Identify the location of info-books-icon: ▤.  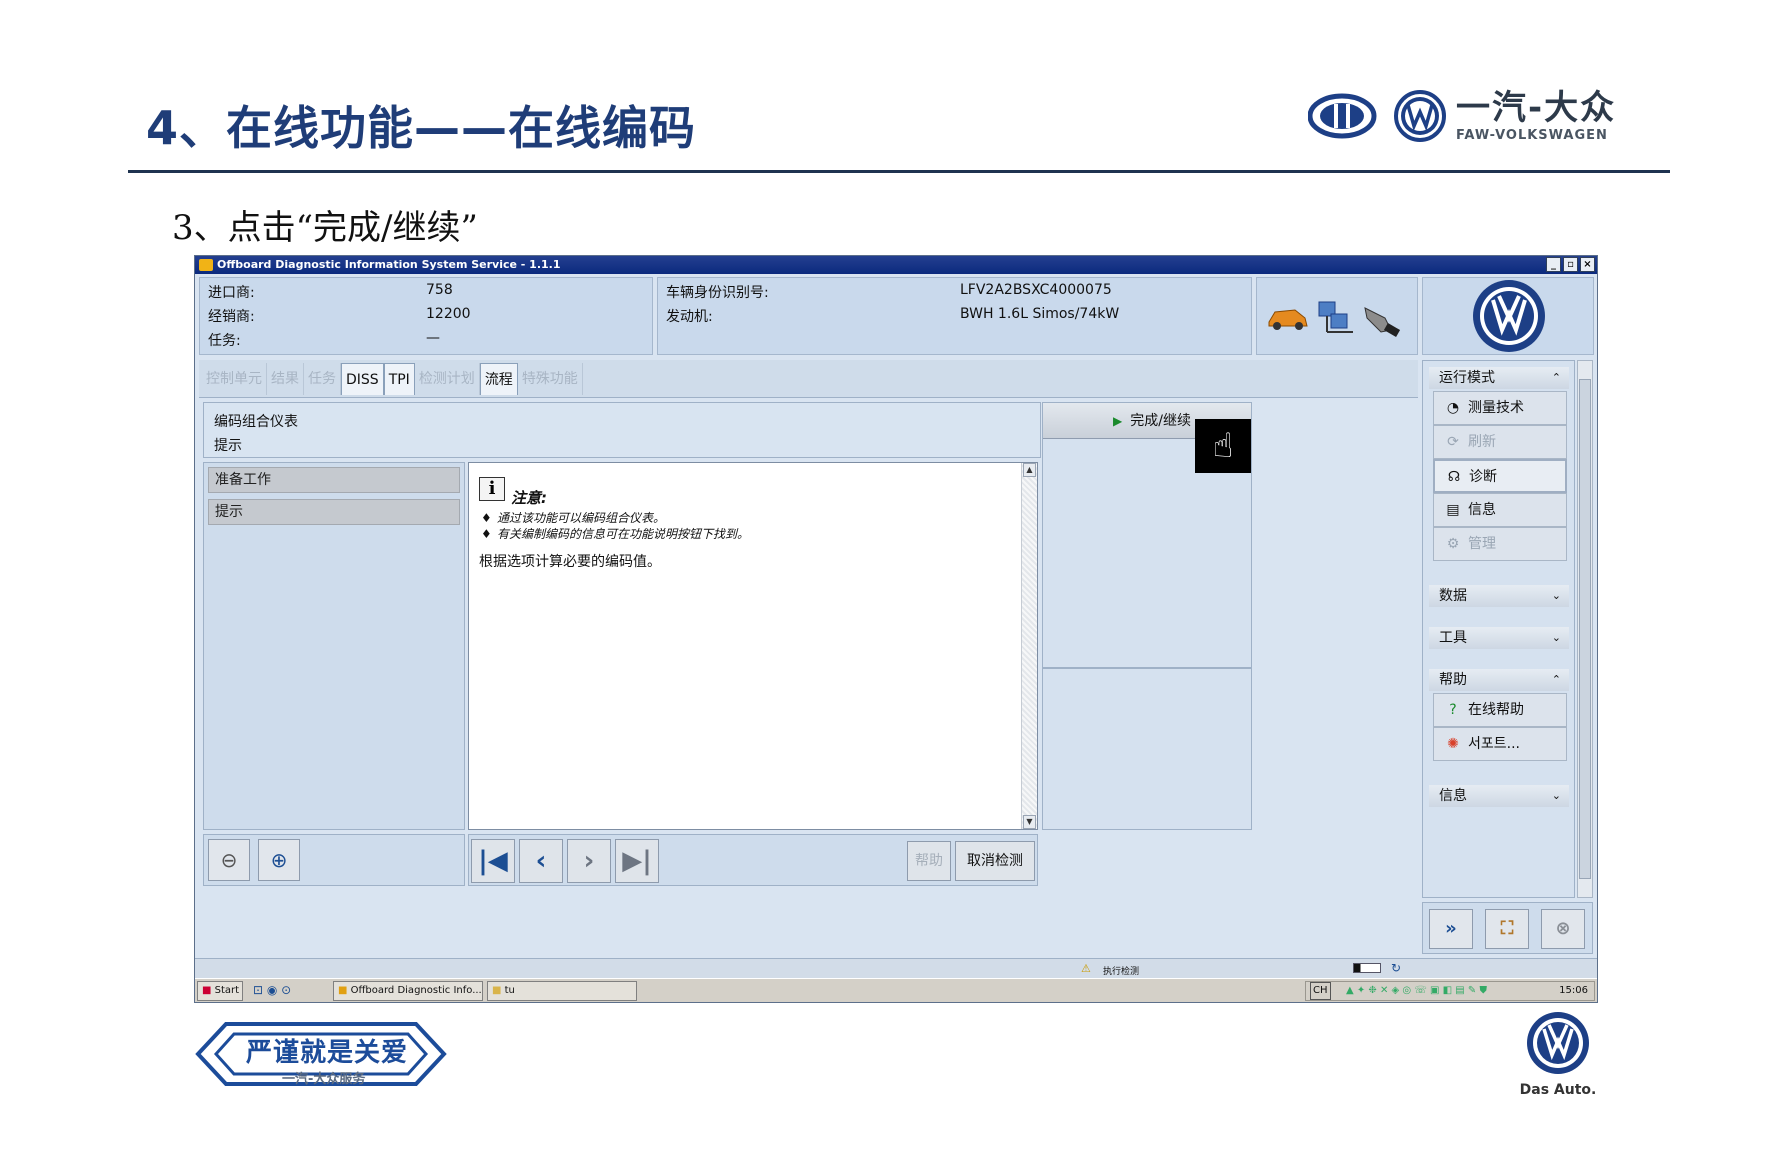
(1453, 510).